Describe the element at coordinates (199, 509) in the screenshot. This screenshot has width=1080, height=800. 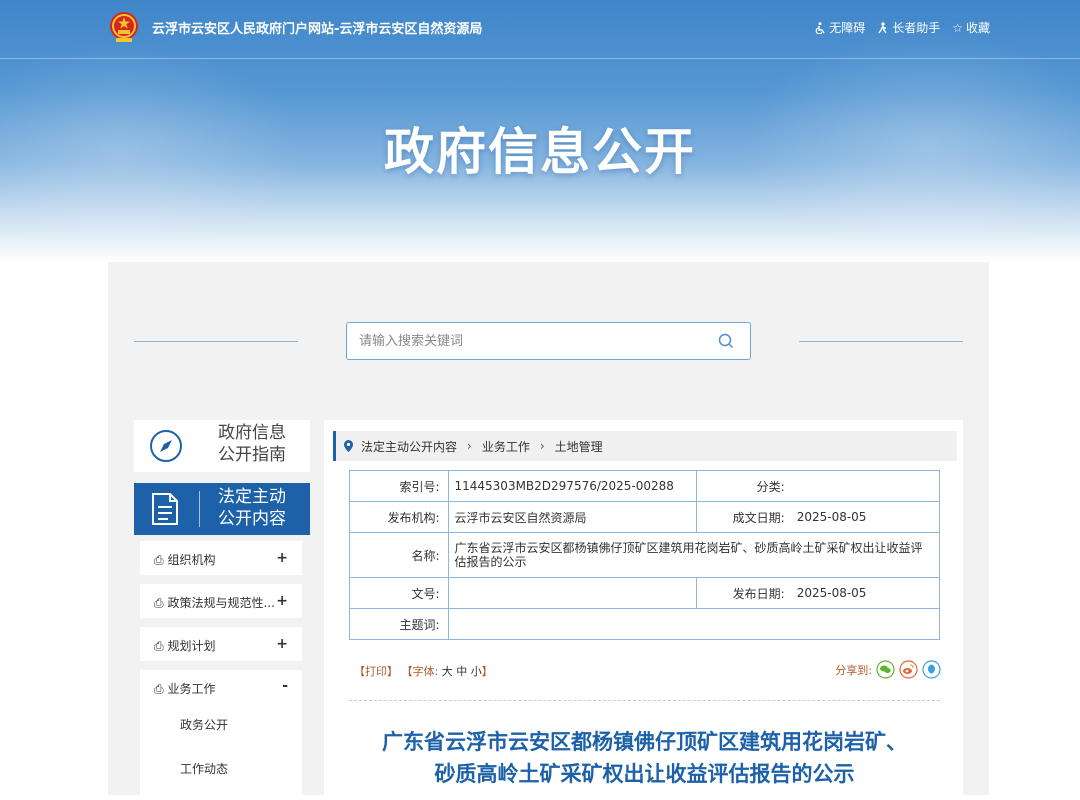
I see `active-item-divider` at that location.